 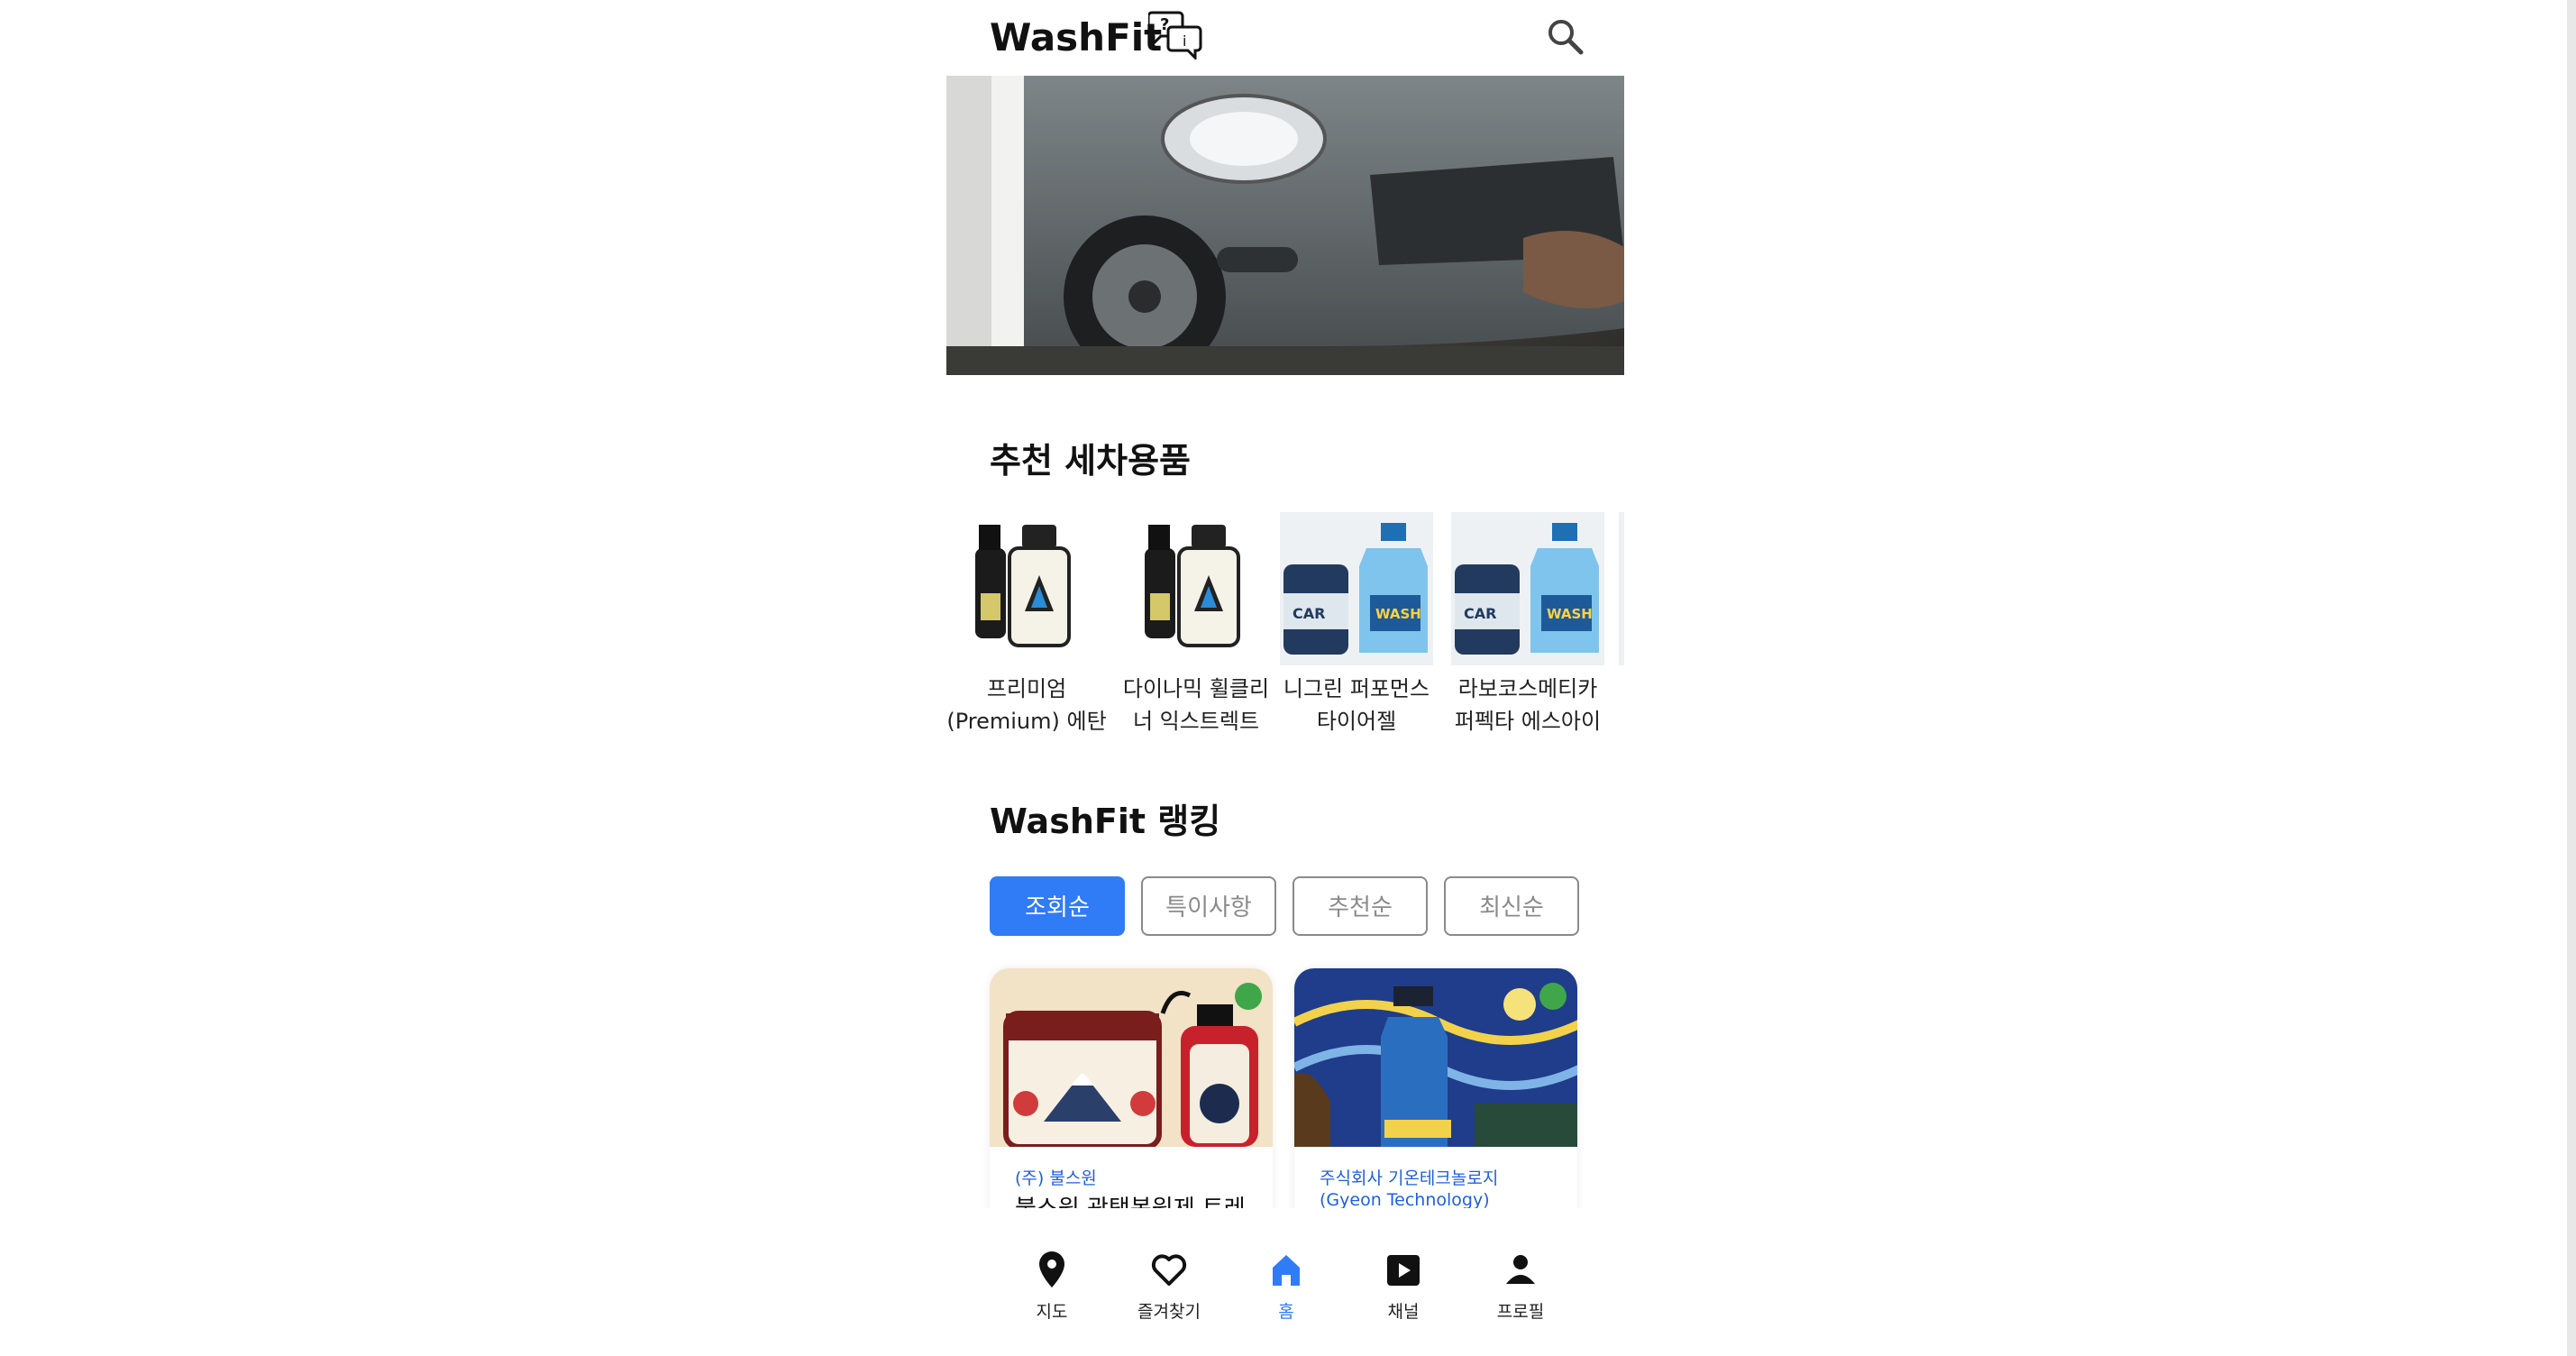 I want to click on recommended-section-title: 추천 세차용품, so click(x=1090, y=461).